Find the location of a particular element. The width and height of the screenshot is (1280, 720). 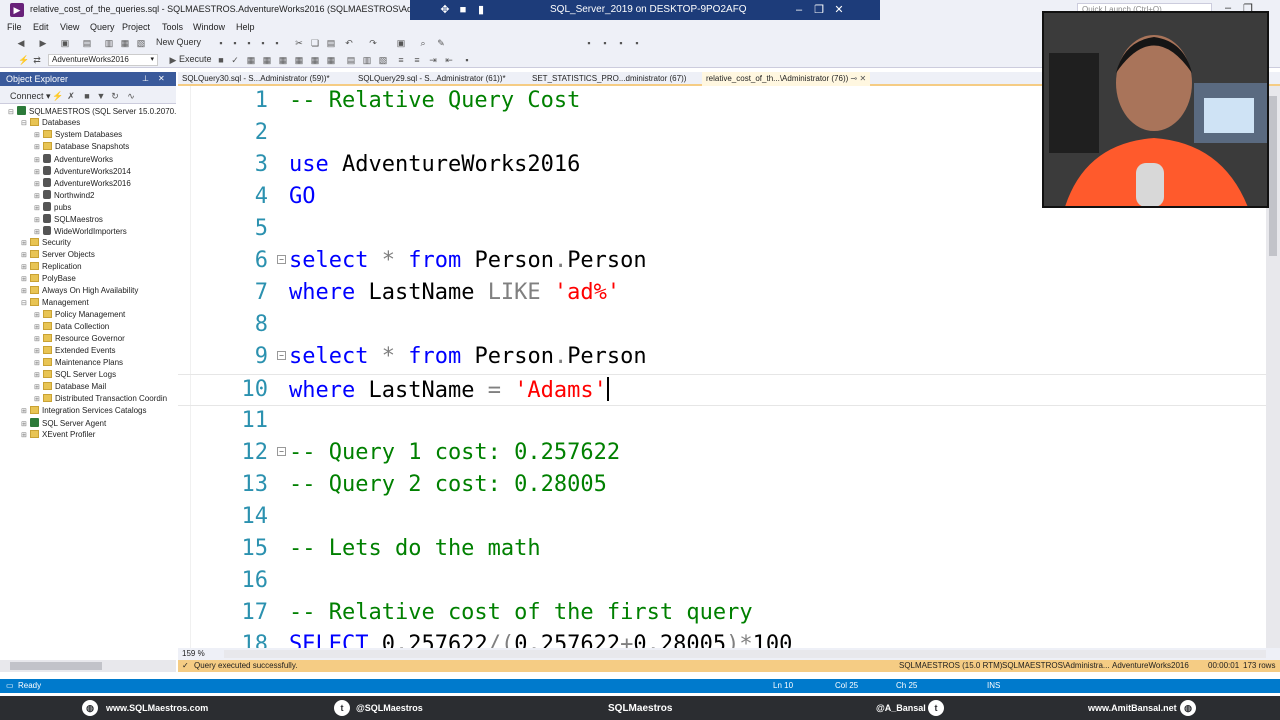

stop-icon: ■ is located at coordinates (87, 96).